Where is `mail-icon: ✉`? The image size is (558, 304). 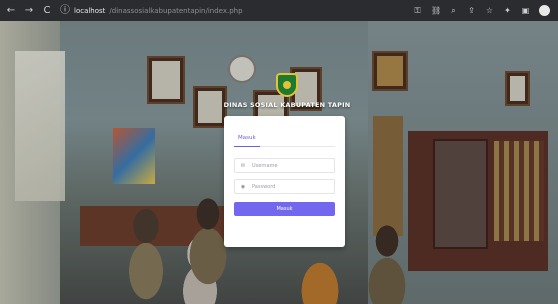 mail-icon: ✉ is located at coordinates (243, 165).